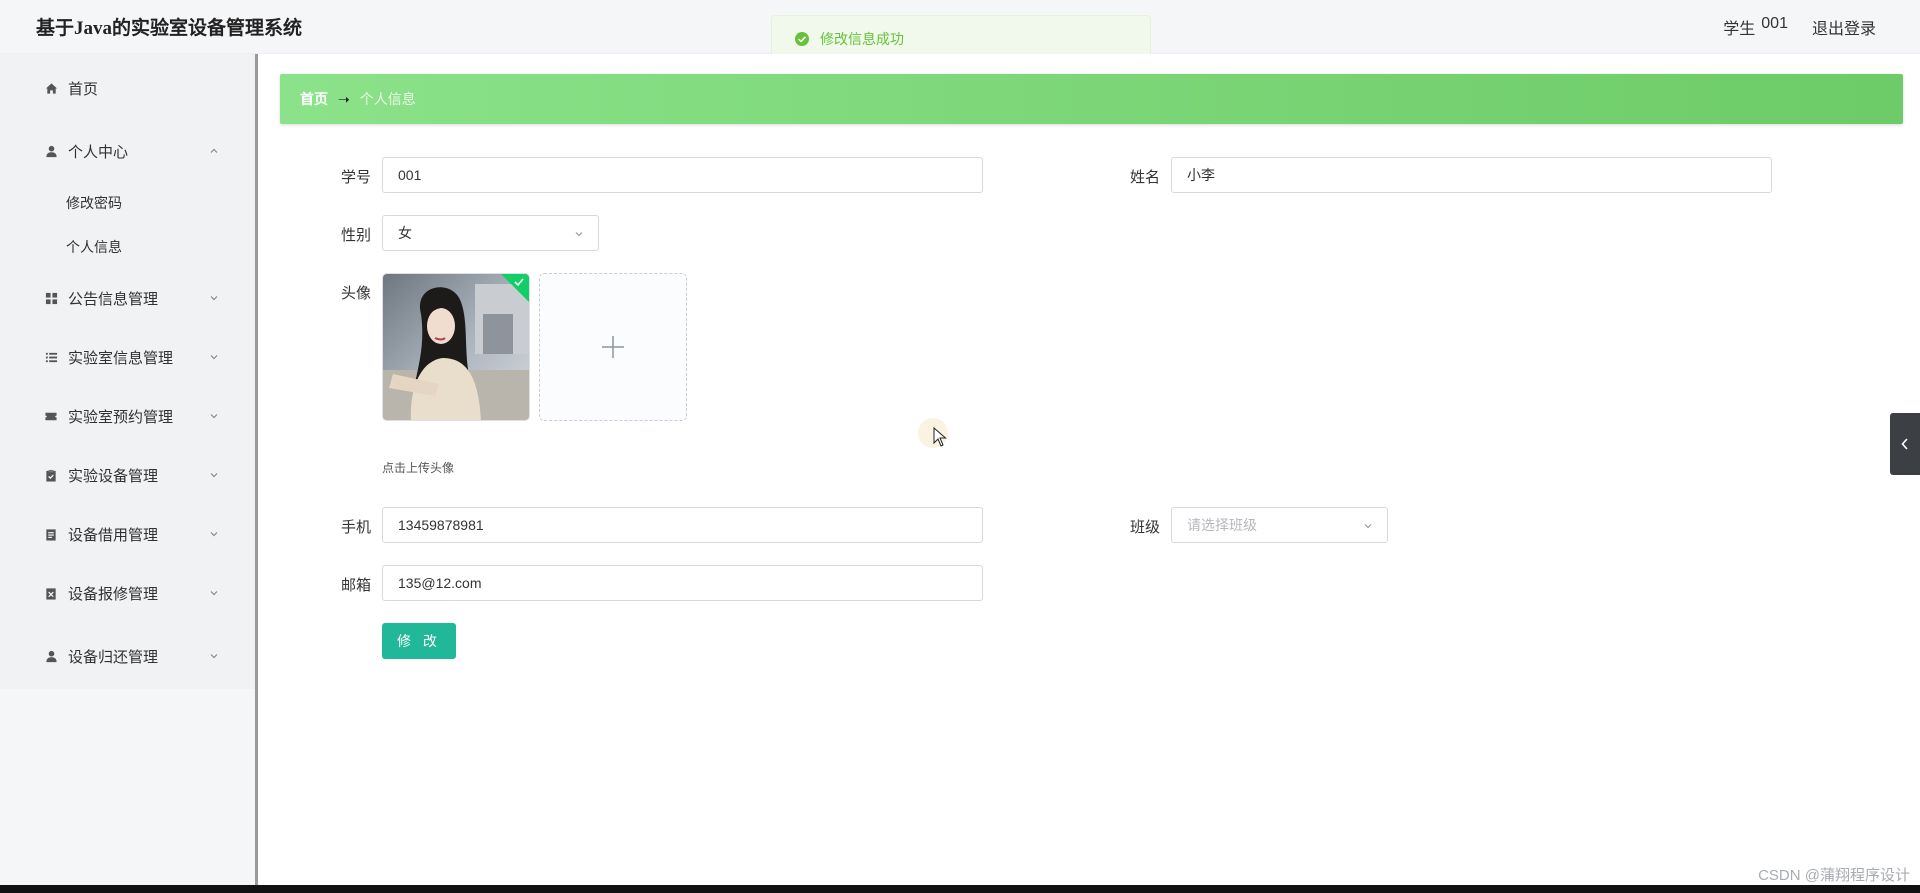 The width and height of the screenshot is (1920, 893). Describe the element at coordinates (113, 657) in the screenshot. I see `sidebar-item-label: 设备归还管理` at that location.